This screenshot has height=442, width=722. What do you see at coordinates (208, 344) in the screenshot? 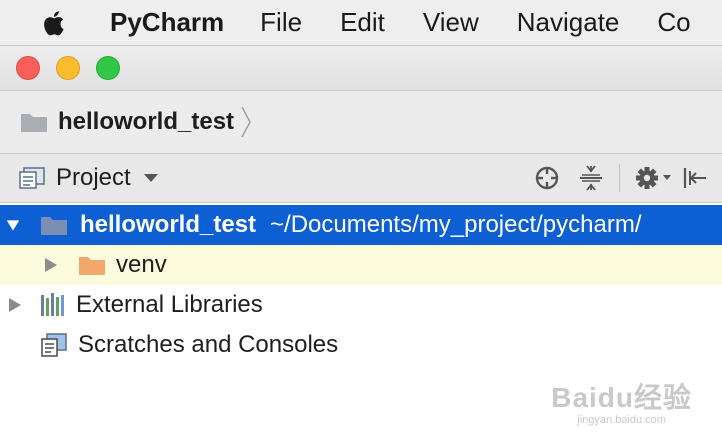
I see `scratches-label: Scratches and Consoles` at bounding box center [208, 344].